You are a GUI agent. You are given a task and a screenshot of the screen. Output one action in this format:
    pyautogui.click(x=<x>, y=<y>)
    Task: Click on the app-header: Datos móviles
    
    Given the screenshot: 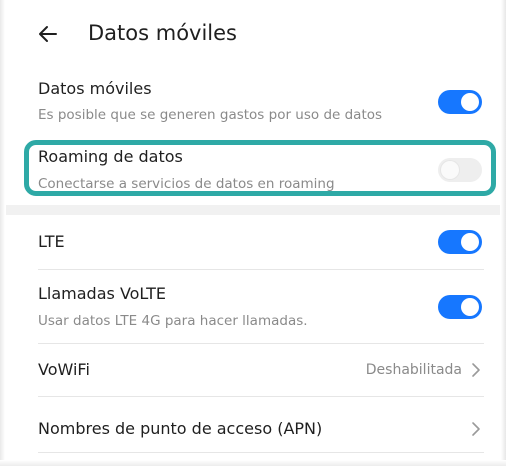 What is the action you would take?
    pyautogui.click(x=253, y=34)
    